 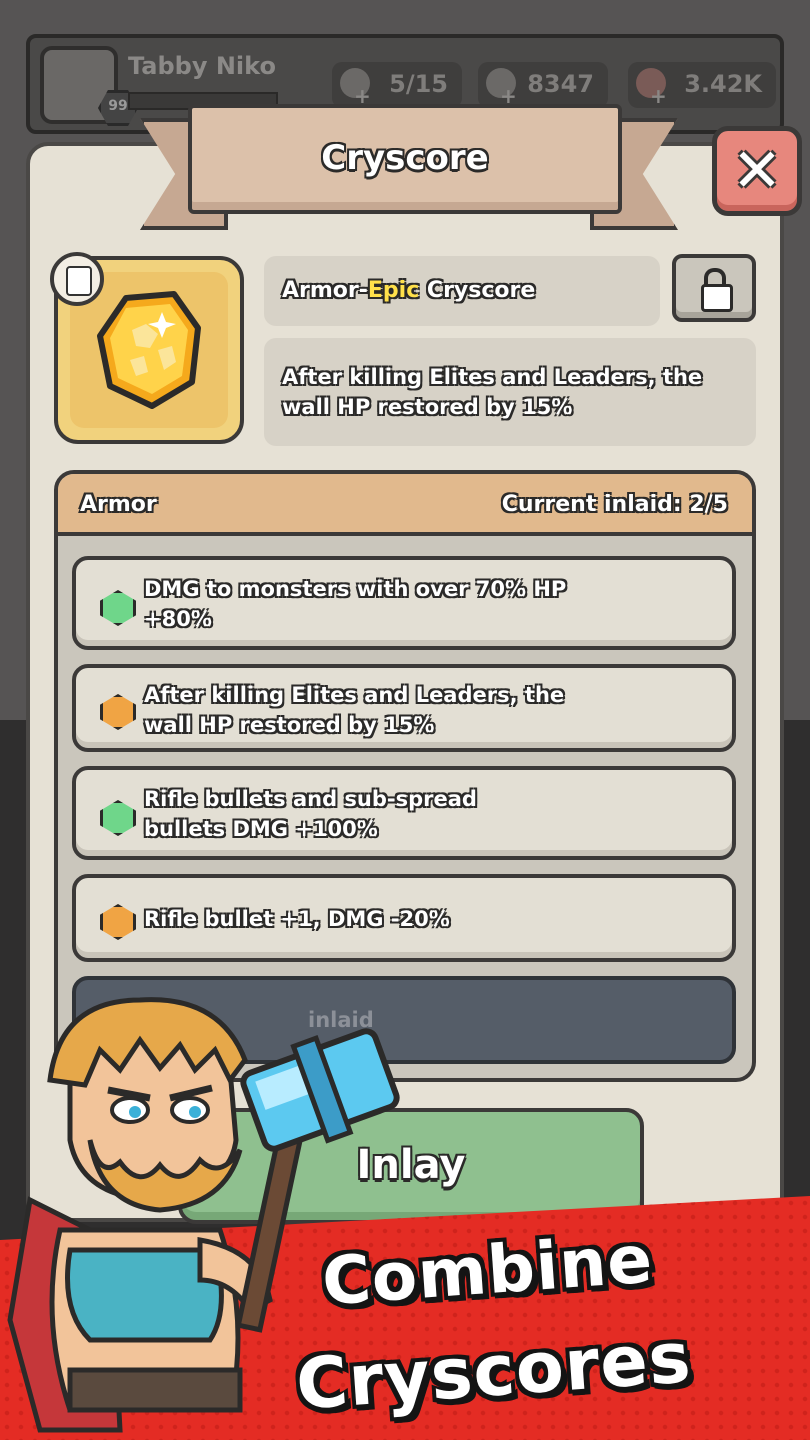 What do you see at coordinates (717, 298) in the screenshot?
I see `lock-icon` at bounding box center [717, 298].